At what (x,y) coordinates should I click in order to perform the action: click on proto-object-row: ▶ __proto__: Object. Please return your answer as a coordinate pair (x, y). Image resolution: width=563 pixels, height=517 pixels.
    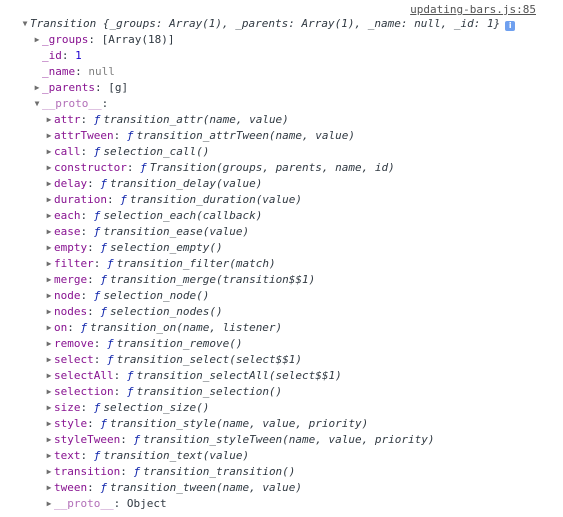
    Looking at the image, I should click on (105, 504).